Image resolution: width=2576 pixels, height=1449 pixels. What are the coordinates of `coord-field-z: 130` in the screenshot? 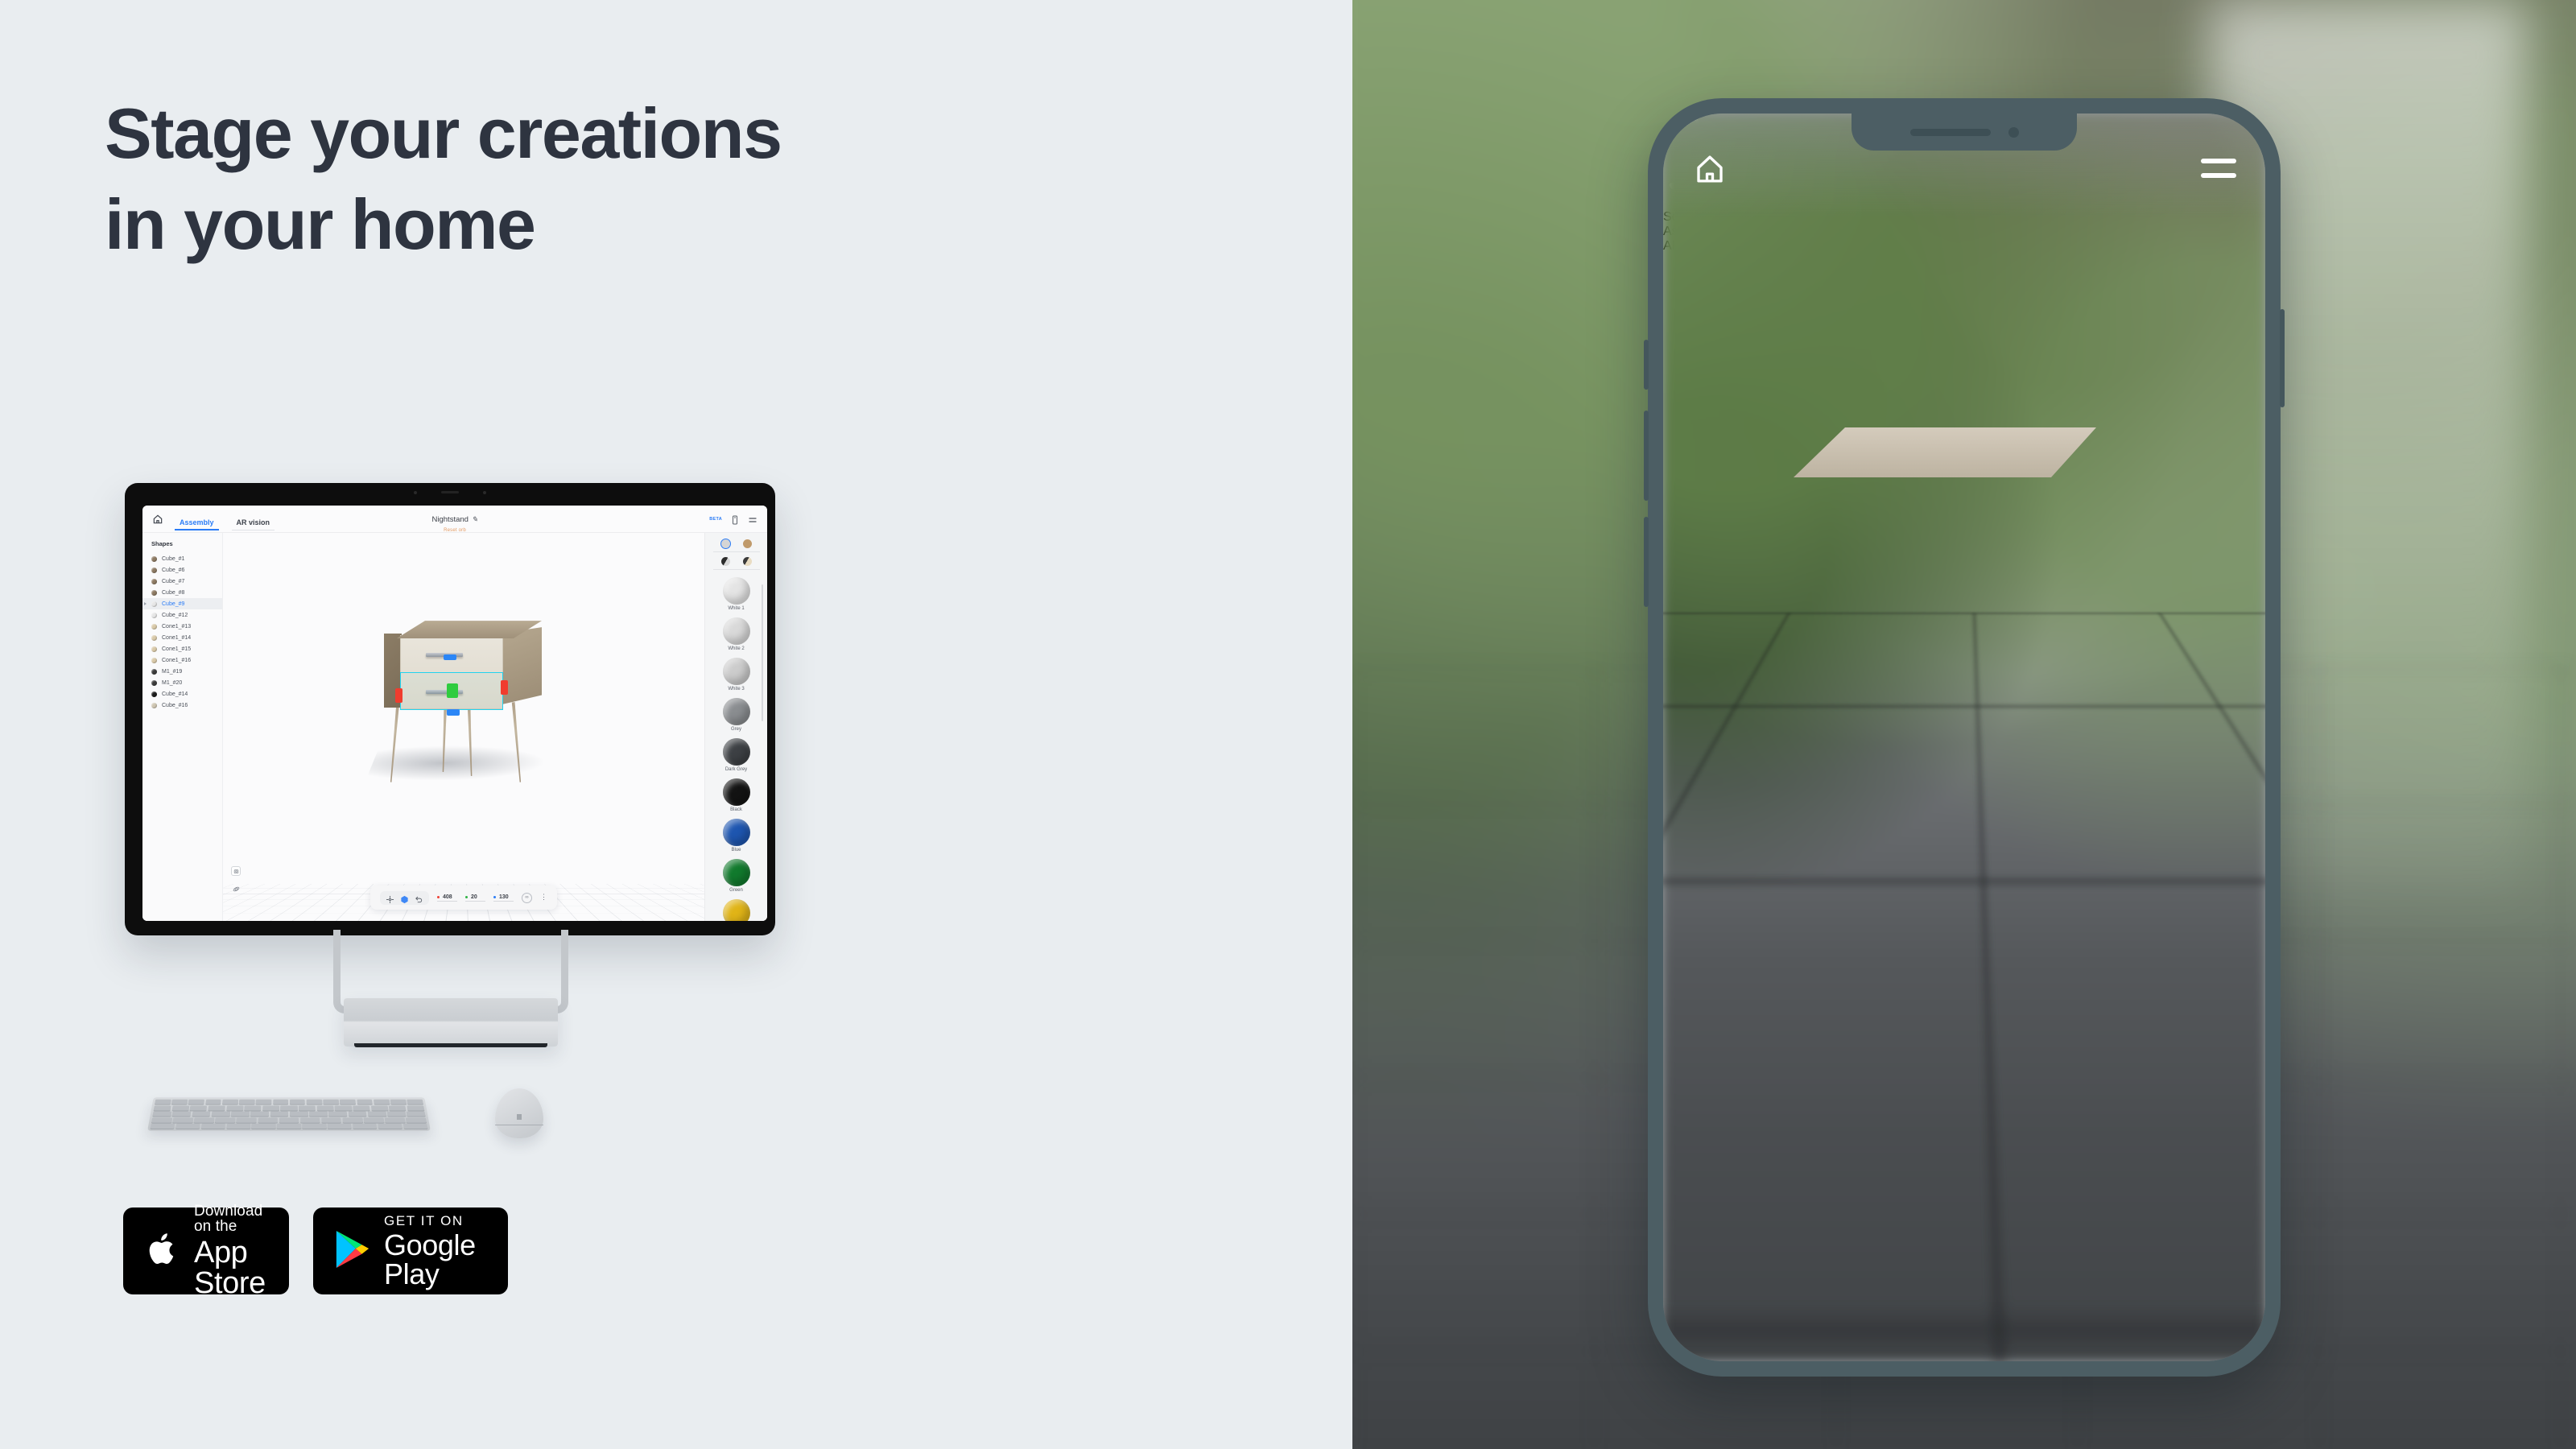 It's located at (504, 898).